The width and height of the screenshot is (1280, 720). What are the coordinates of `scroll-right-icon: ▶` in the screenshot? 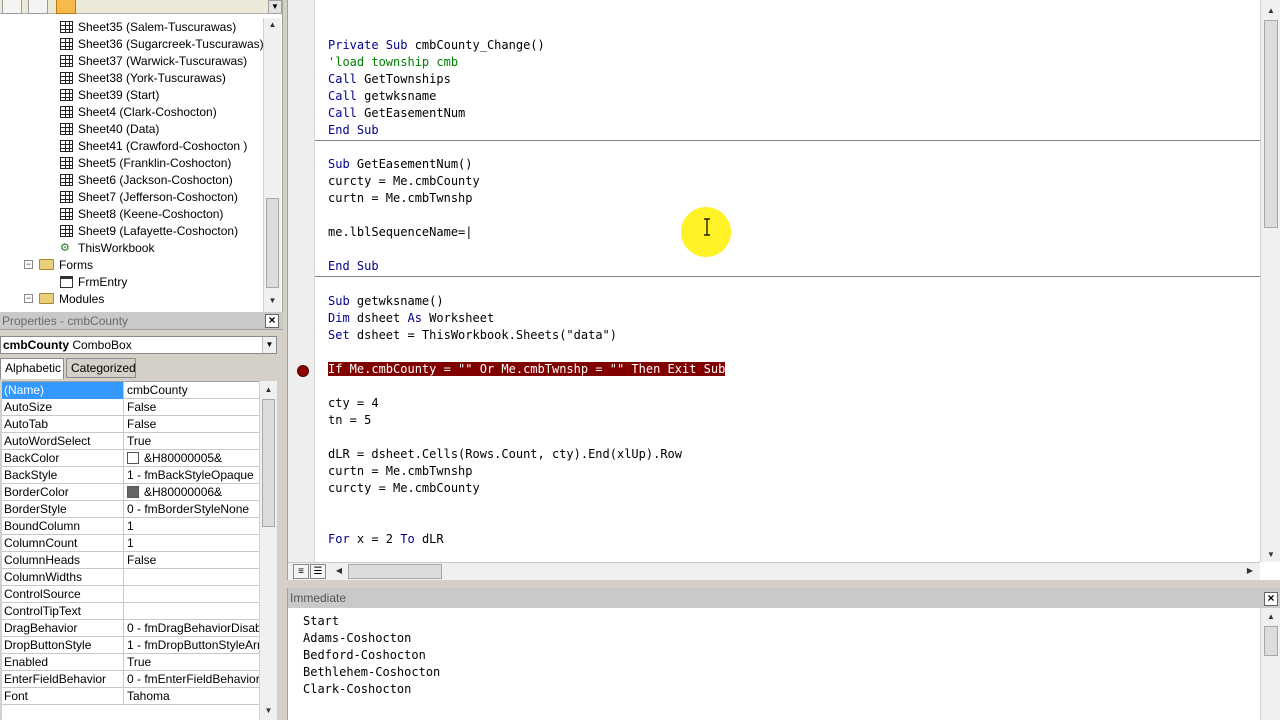 It's located at (1250, 571).